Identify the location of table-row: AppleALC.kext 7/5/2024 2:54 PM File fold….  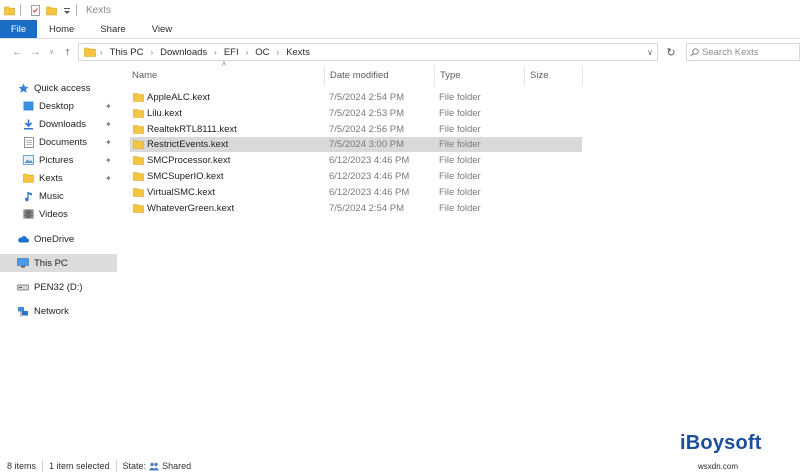
(356, 97).